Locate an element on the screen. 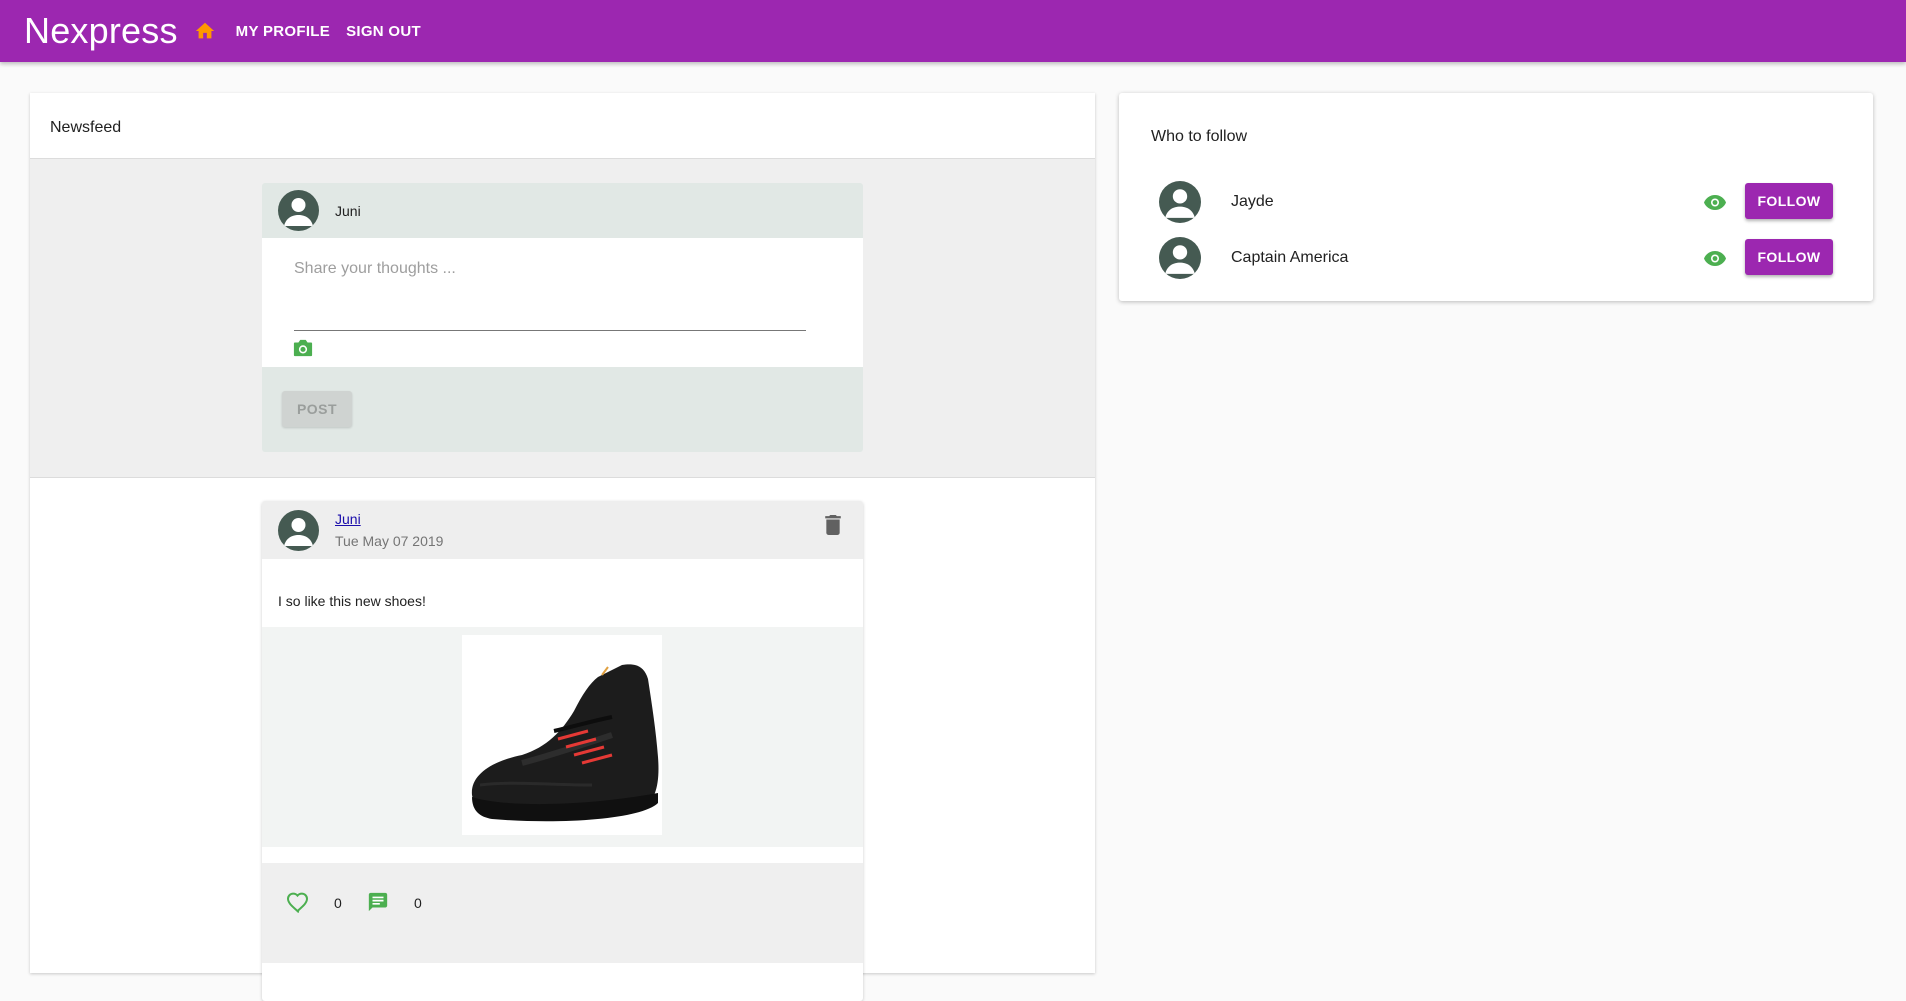  user-name: Captain America is located at coordinates (1290, 257).